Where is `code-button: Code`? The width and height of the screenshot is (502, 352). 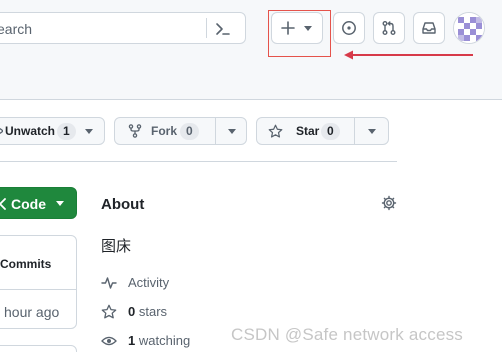 code-button: Code is located at coordinates (38, 203).